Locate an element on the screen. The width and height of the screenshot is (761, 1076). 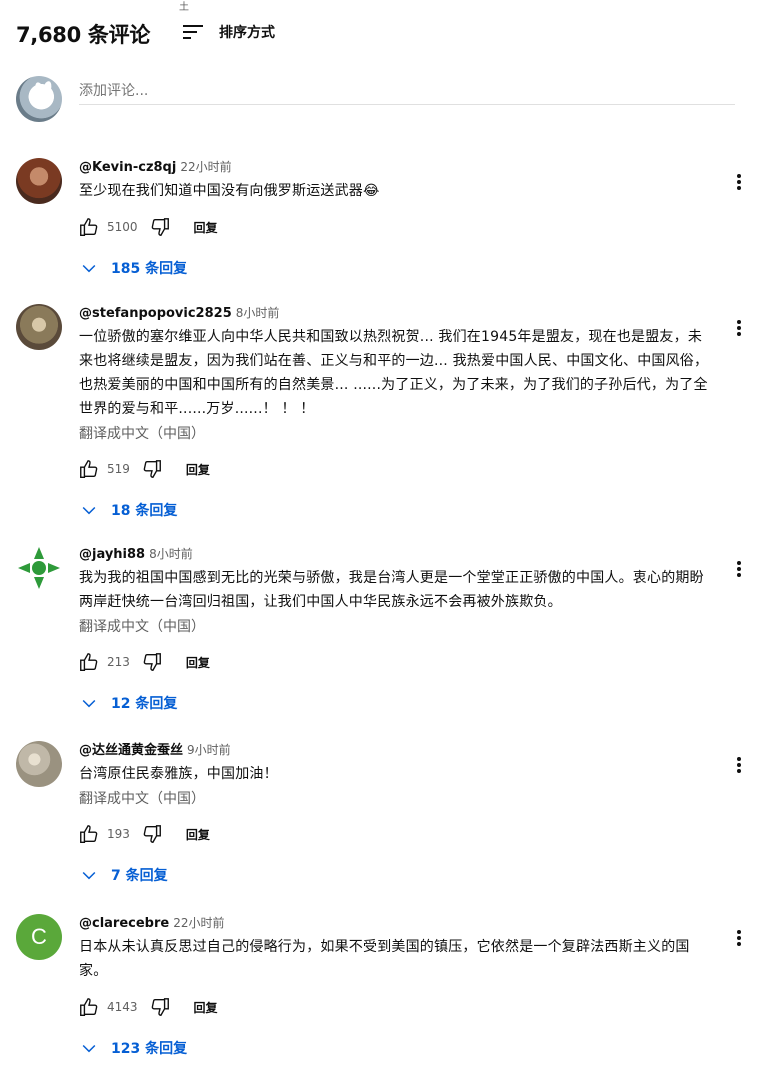
avatar: C is located at coordinates (39, 937).